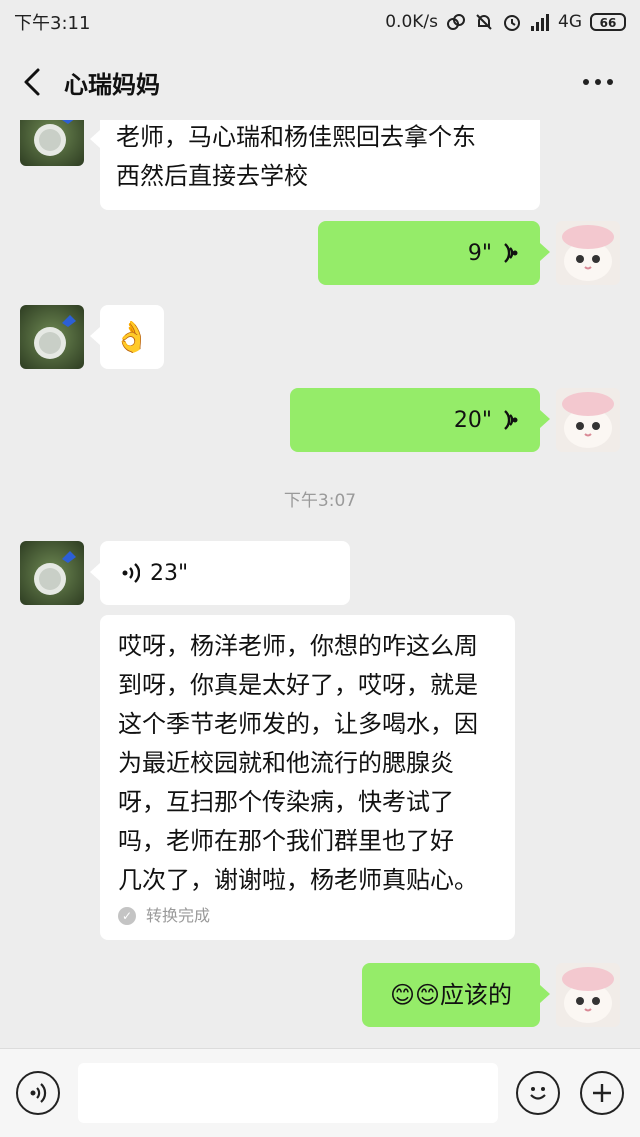 The height and width of the screenshot is (1137, 640). I want to click on voice-message-bubble: 20", so click(420, 420).